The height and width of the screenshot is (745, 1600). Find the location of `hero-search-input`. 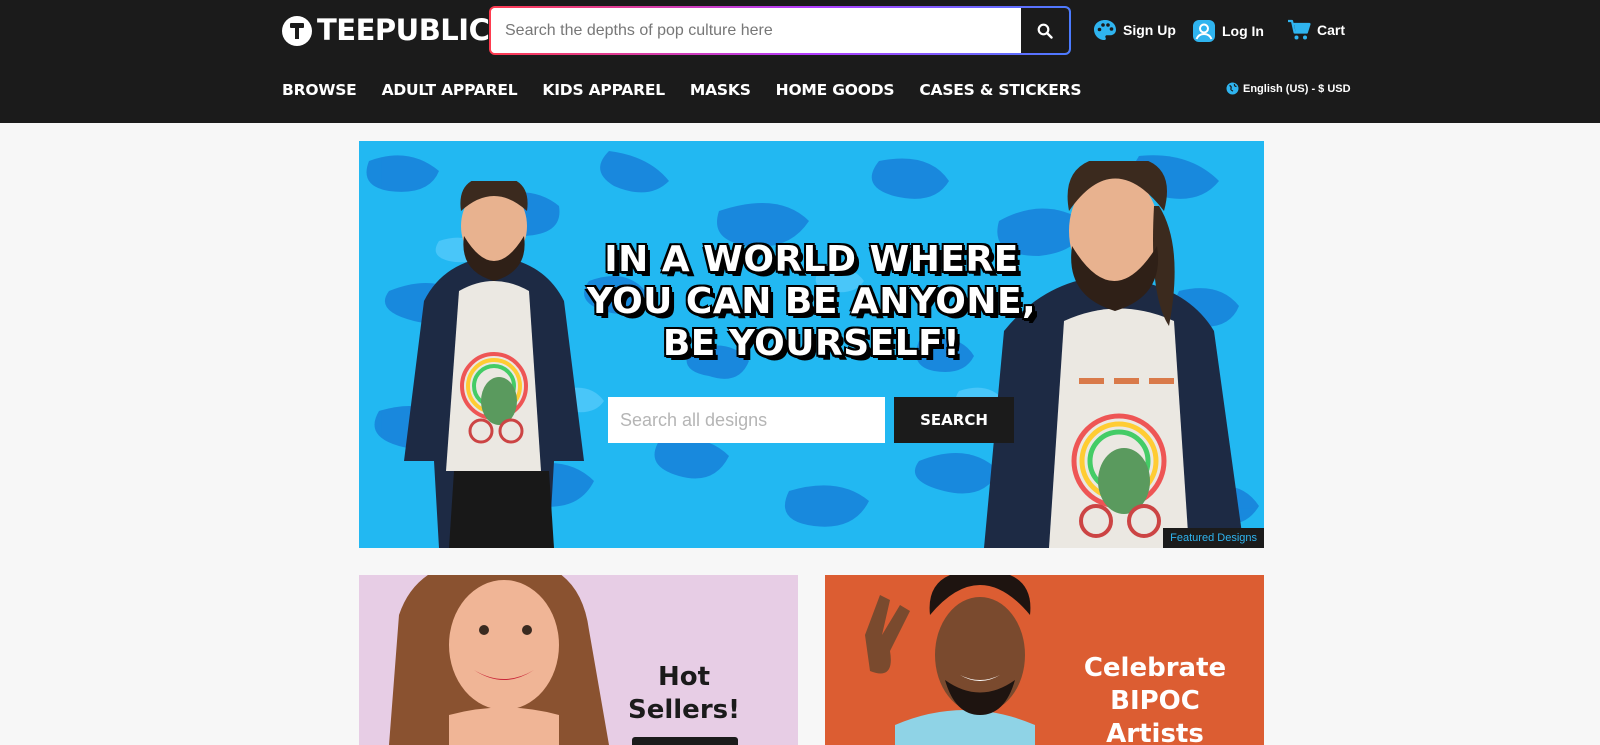

hero-search-input is located at coordinates (746, 420).